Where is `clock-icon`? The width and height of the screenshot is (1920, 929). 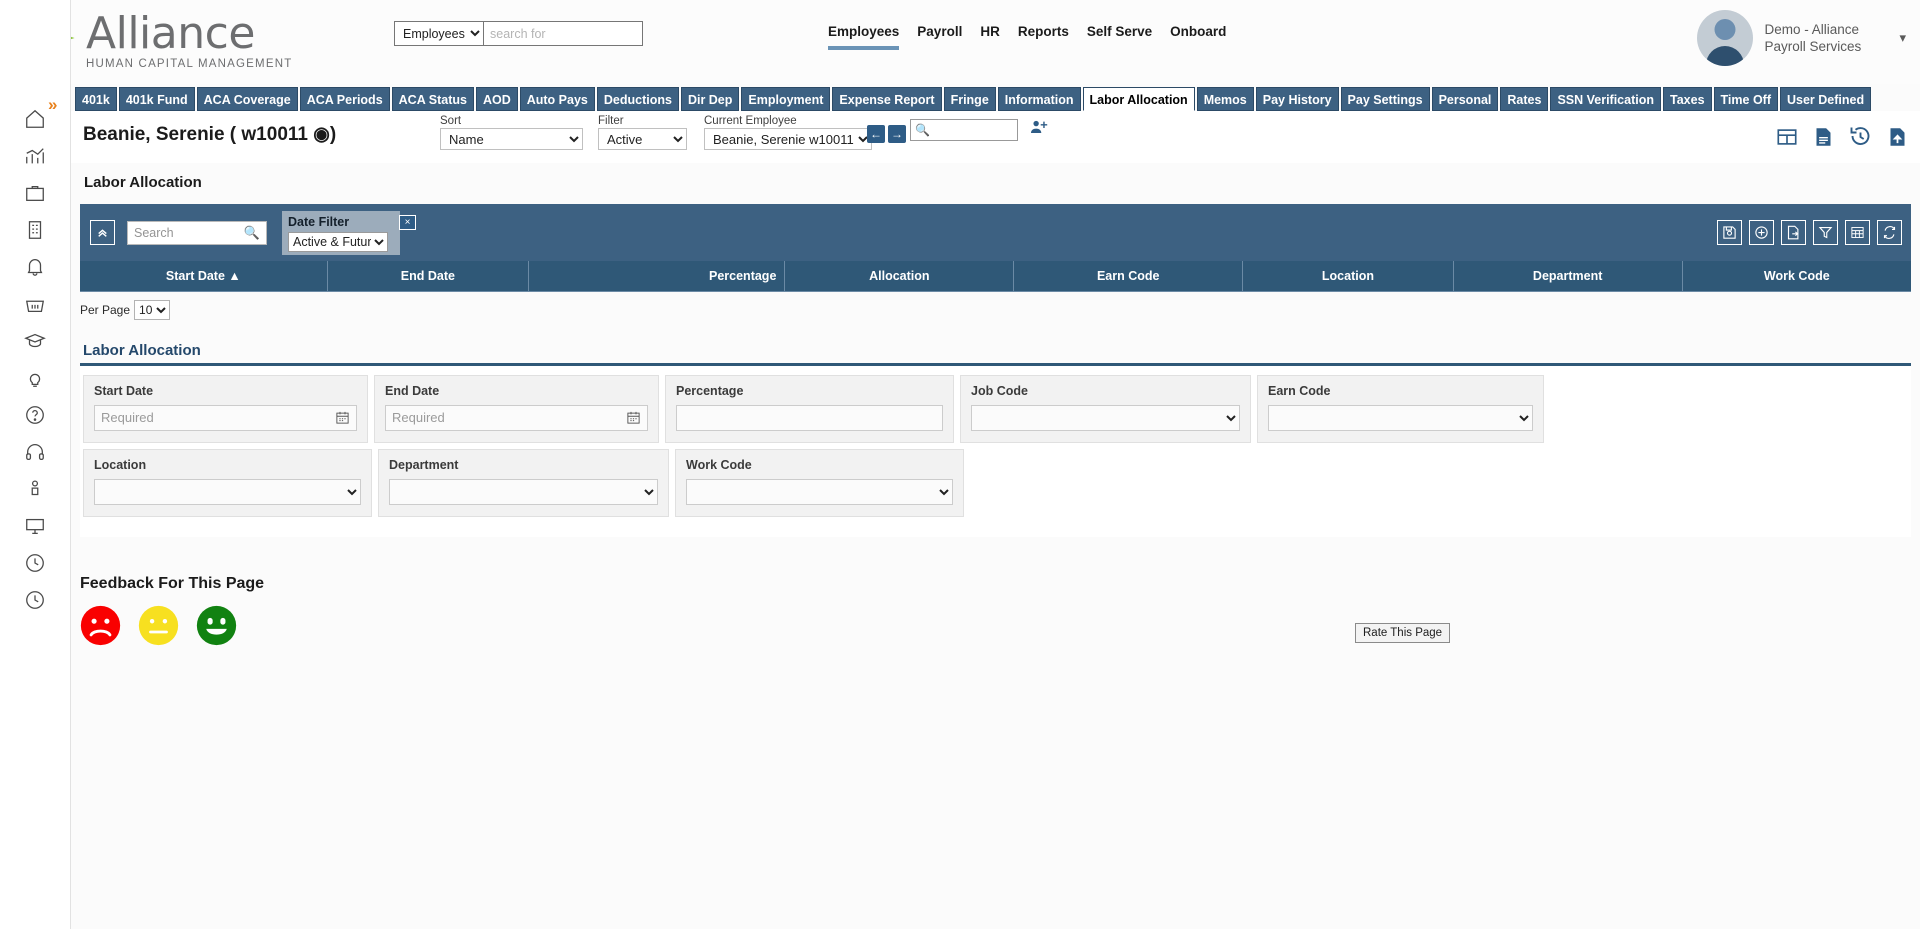 clock-icon is located at coordinates (35, 562).